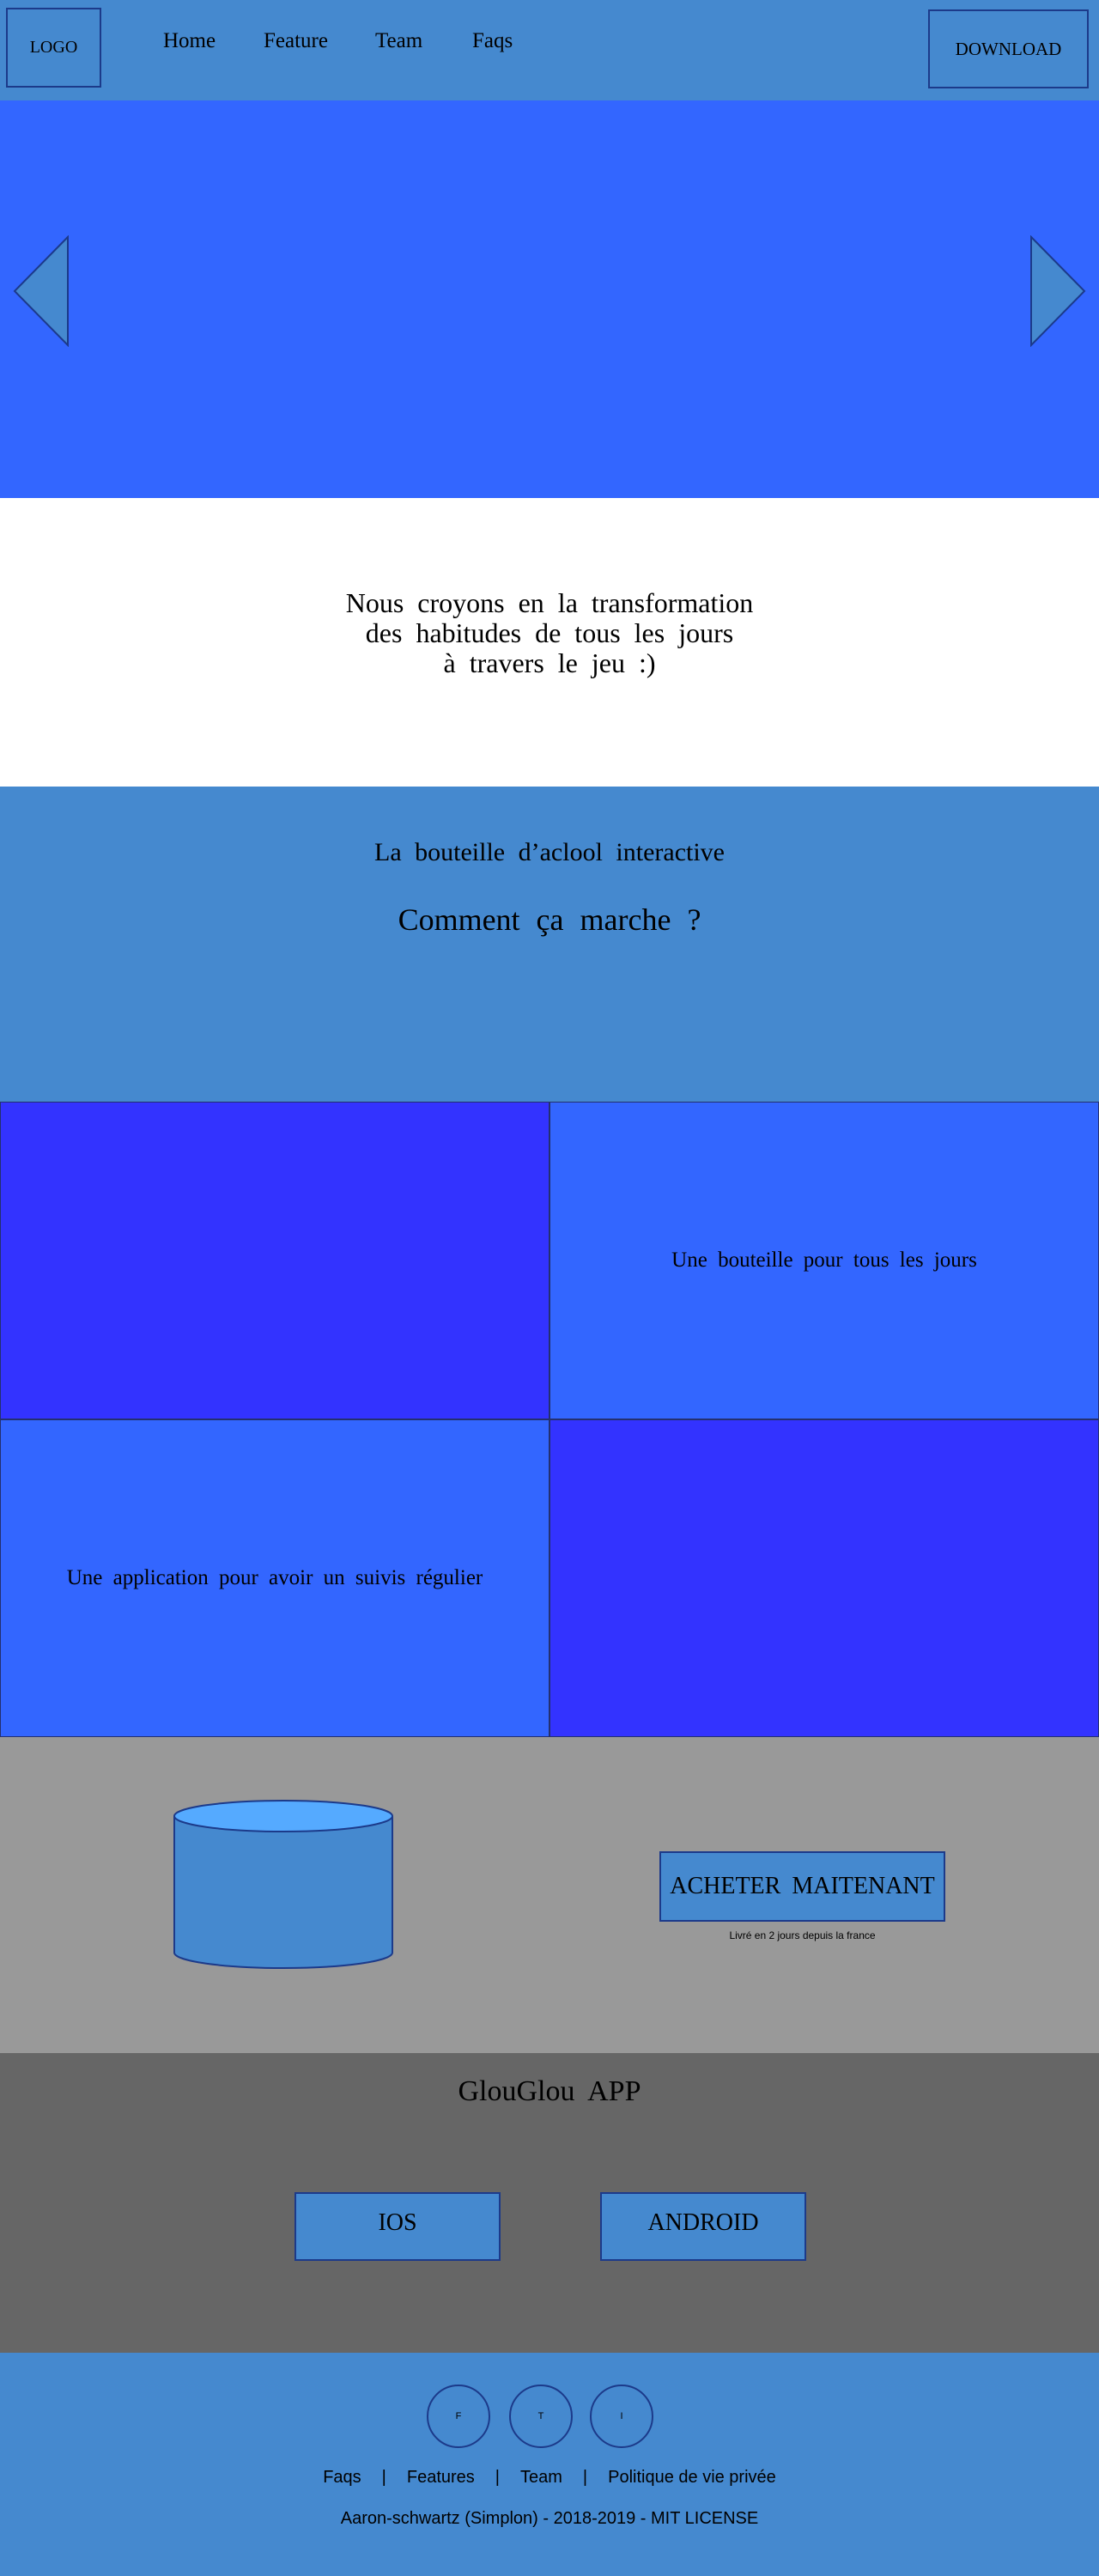 The width and height of the screenshot is (1099, 2576). I want to click on app-title: GlouGlou APP, so click(549, 2091).